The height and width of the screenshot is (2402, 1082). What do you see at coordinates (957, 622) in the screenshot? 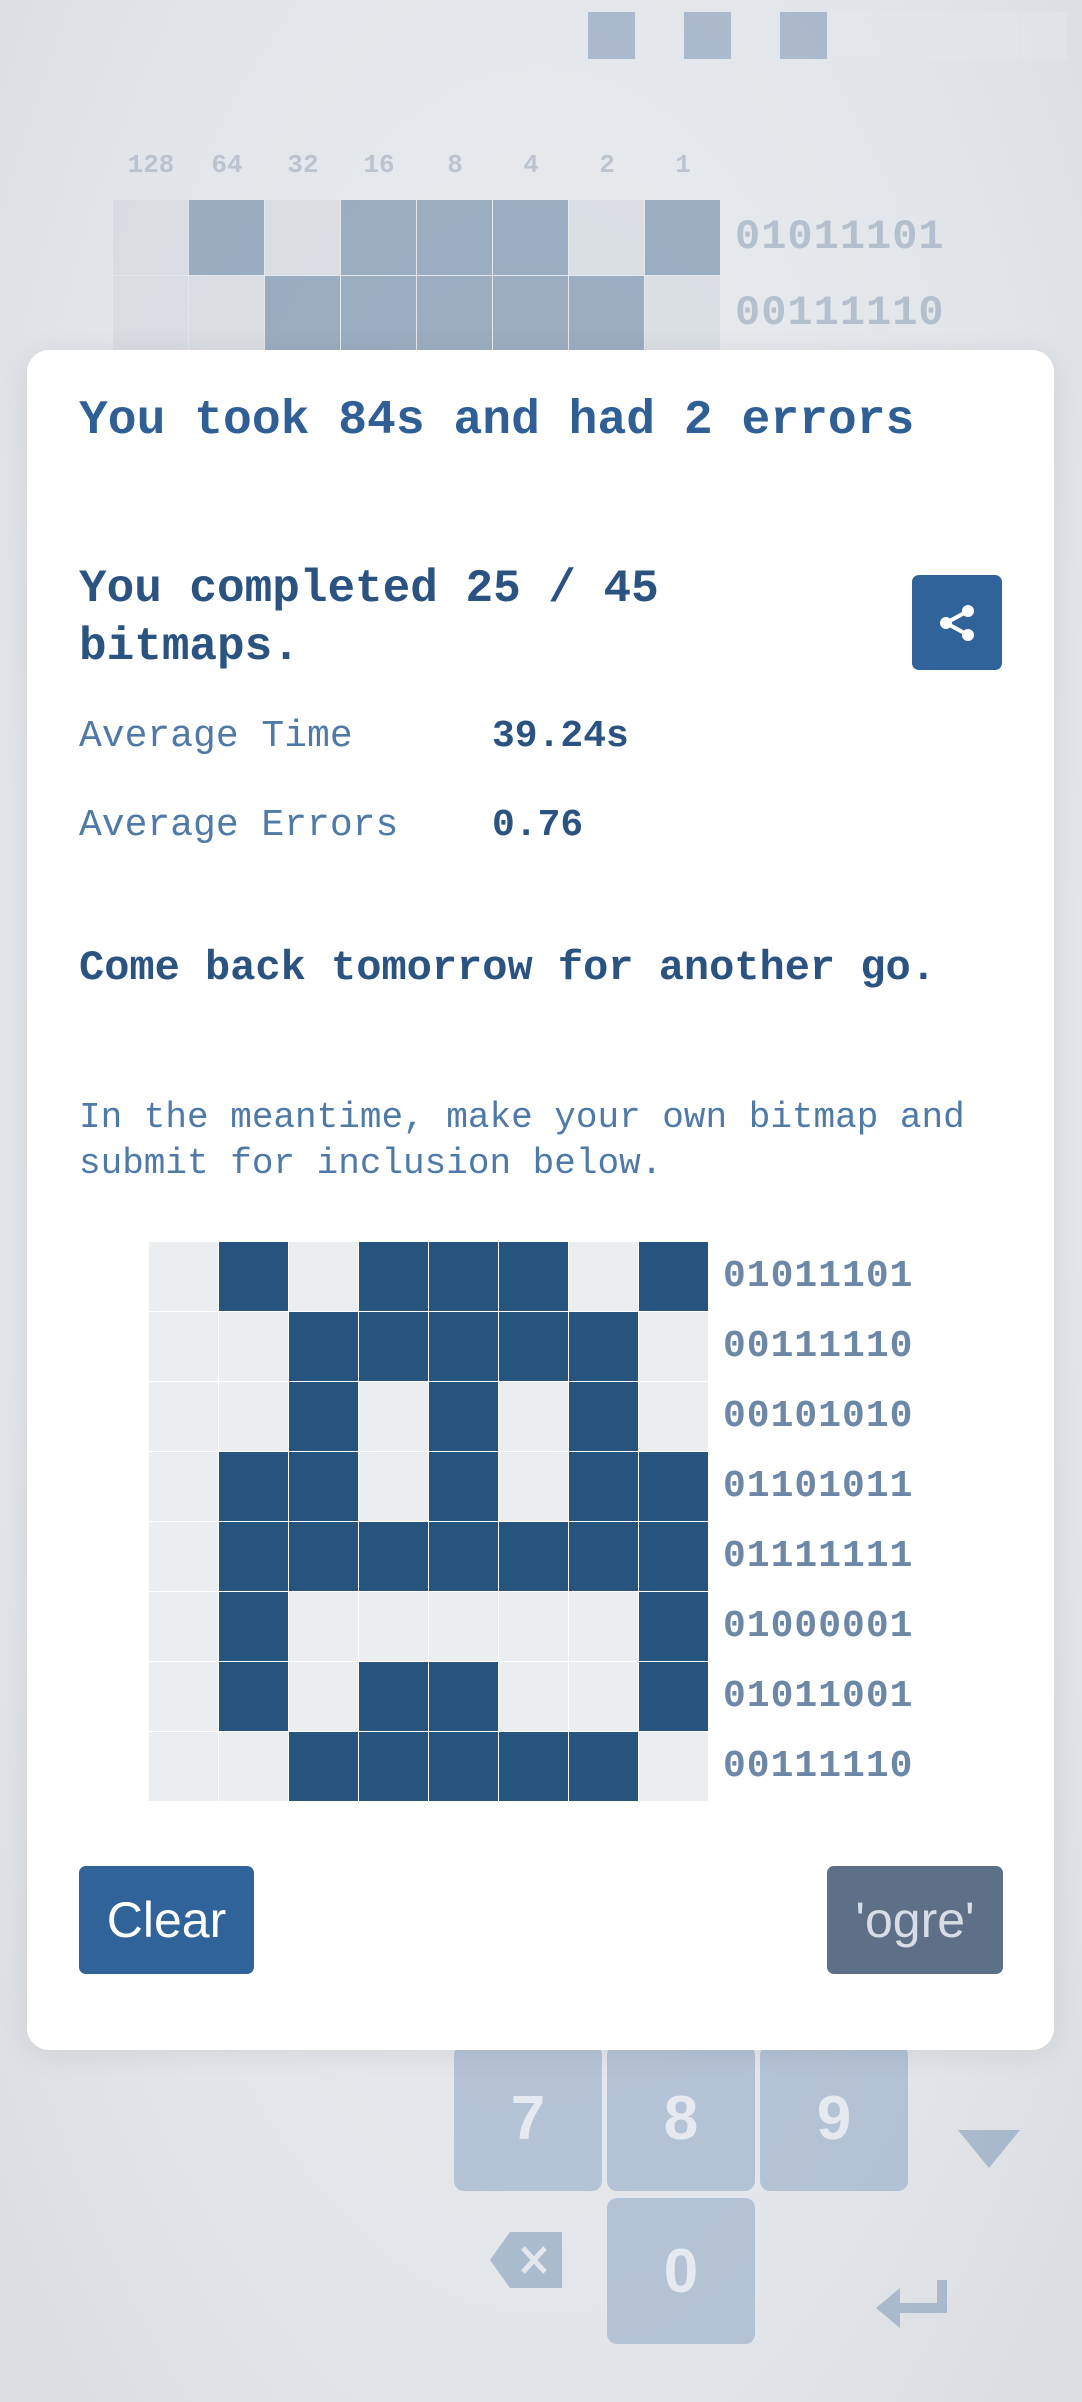
I see `share-button` at bounding box center [957, 622].